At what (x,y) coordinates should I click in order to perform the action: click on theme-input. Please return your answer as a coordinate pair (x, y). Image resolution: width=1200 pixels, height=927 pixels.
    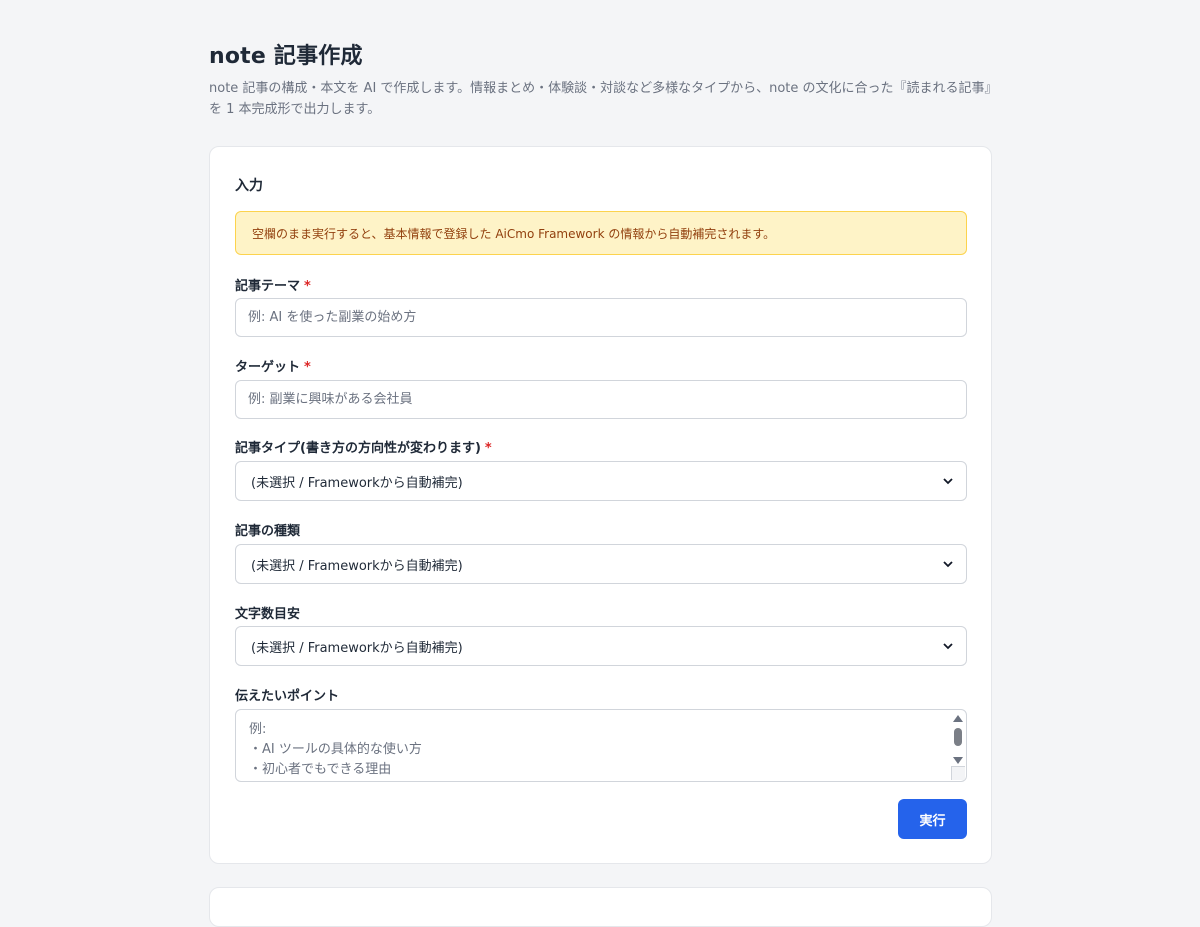
    Looking at the image, I should click on (601, 317).